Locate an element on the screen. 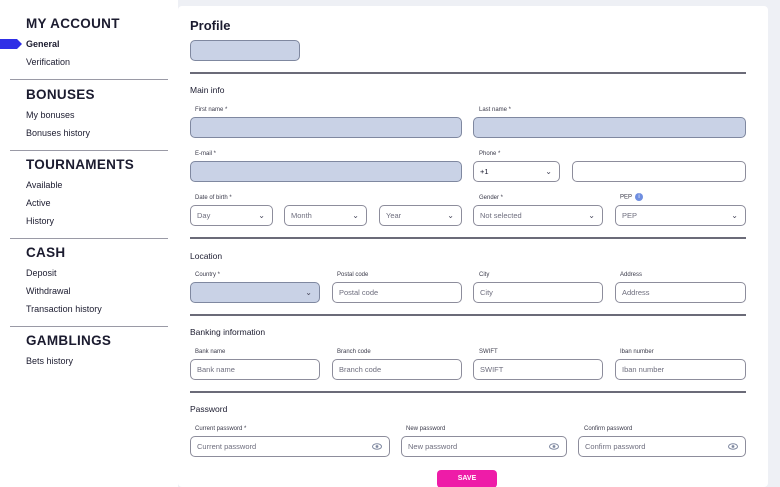  confirm-password-field: Confirm password is located at coordinates (662, 446).